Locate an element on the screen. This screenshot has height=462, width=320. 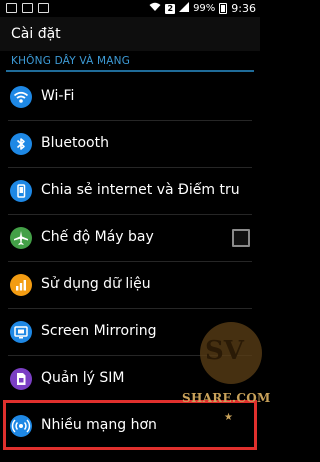
wifi-status-icon is located at coordinates (155, 8).